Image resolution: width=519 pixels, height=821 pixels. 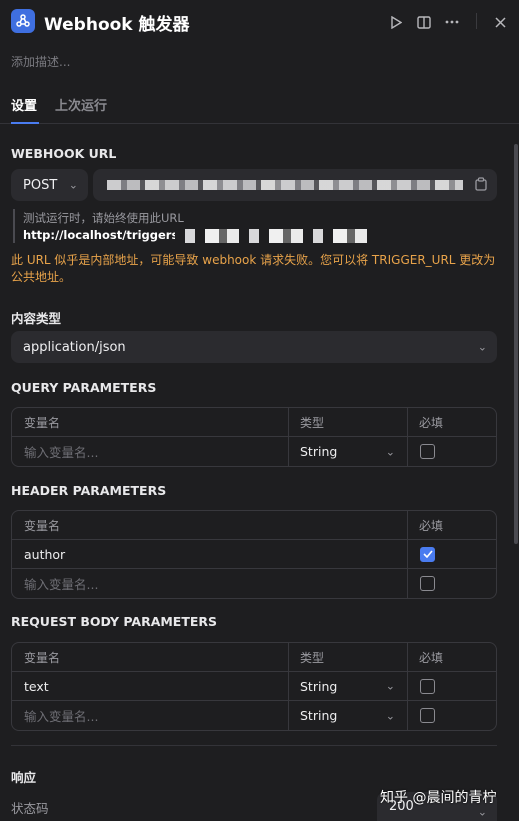 I want to click on panel-title: Webhook 触发器, so click(x=117, y=25).